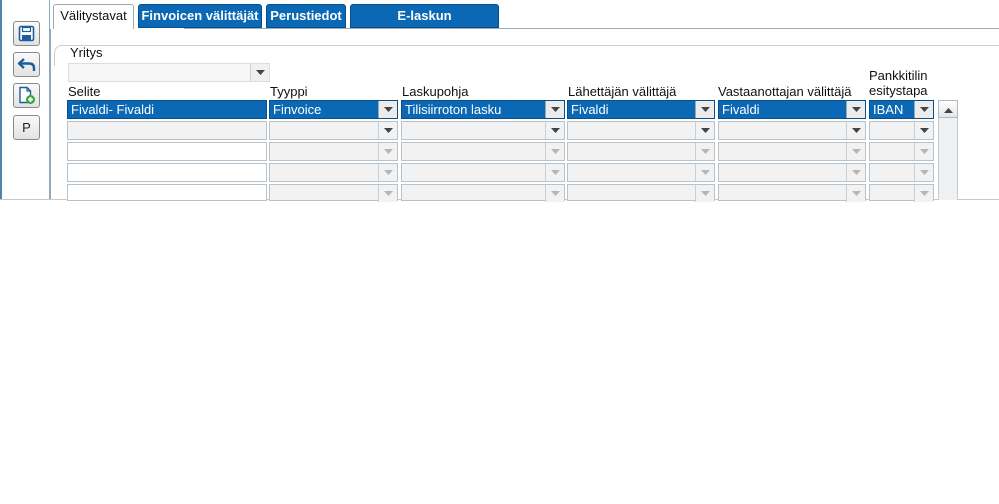 This screenshot has width=999, height=504. What do you see at coordinates (785, 91) in the screenshot?
I see `column-header-vastaanottajan-valittaja: Vastaanottajan välittäjä` at bounding box center [785, 91].